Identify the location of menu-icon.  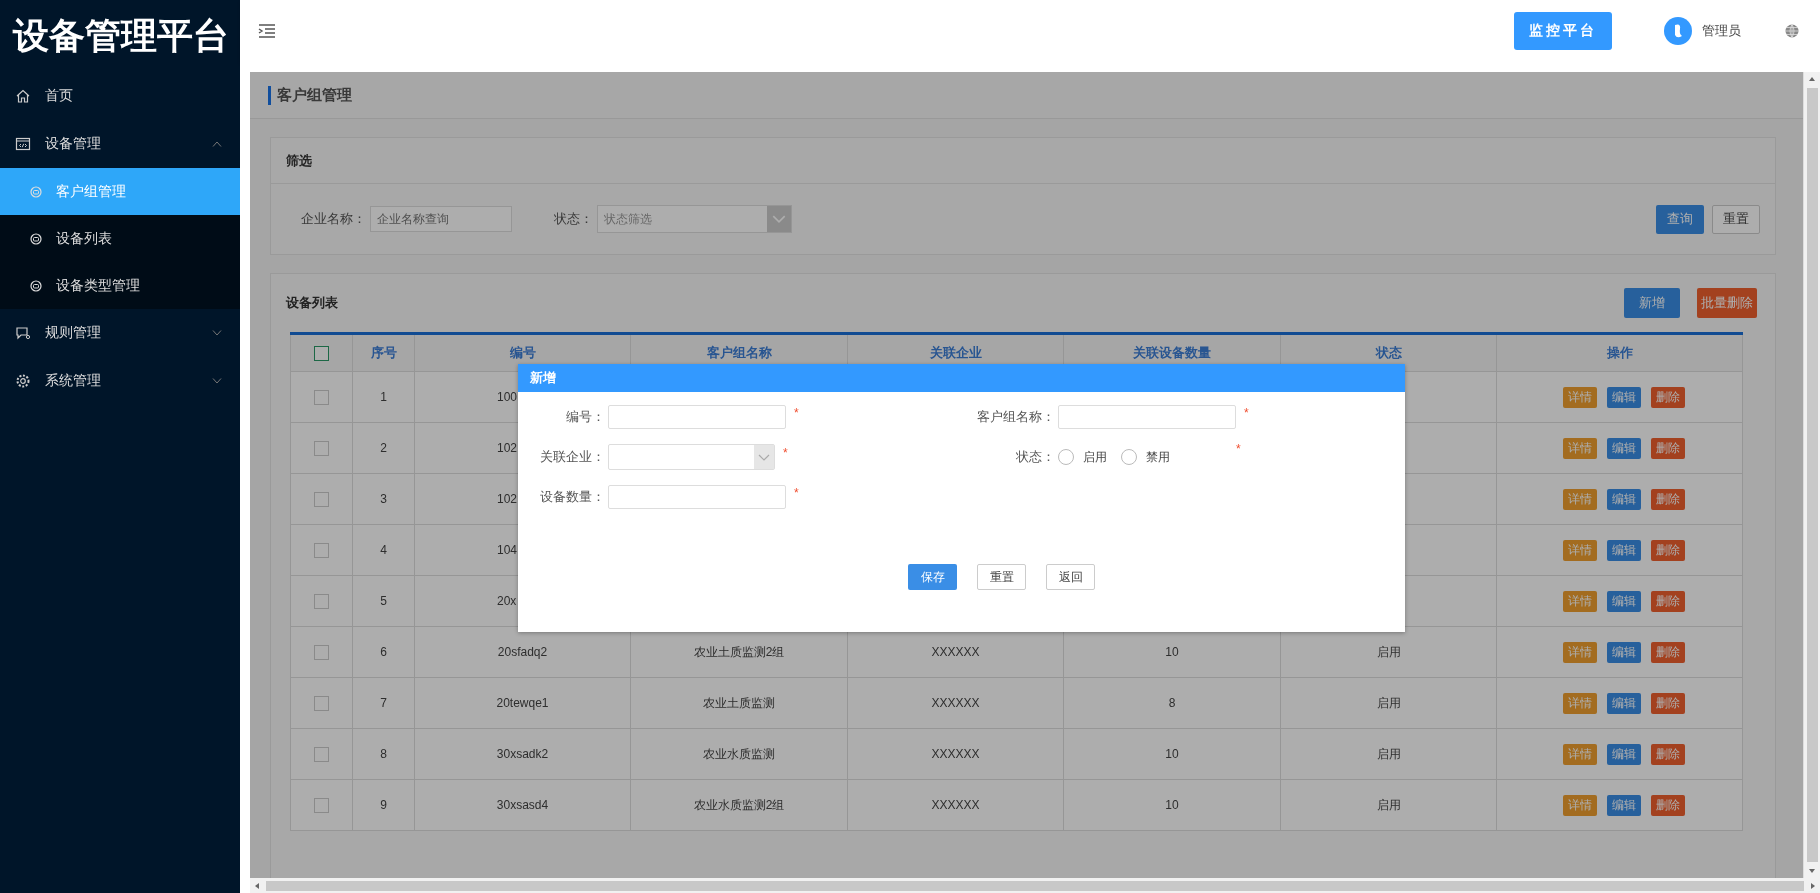
(267, 31).